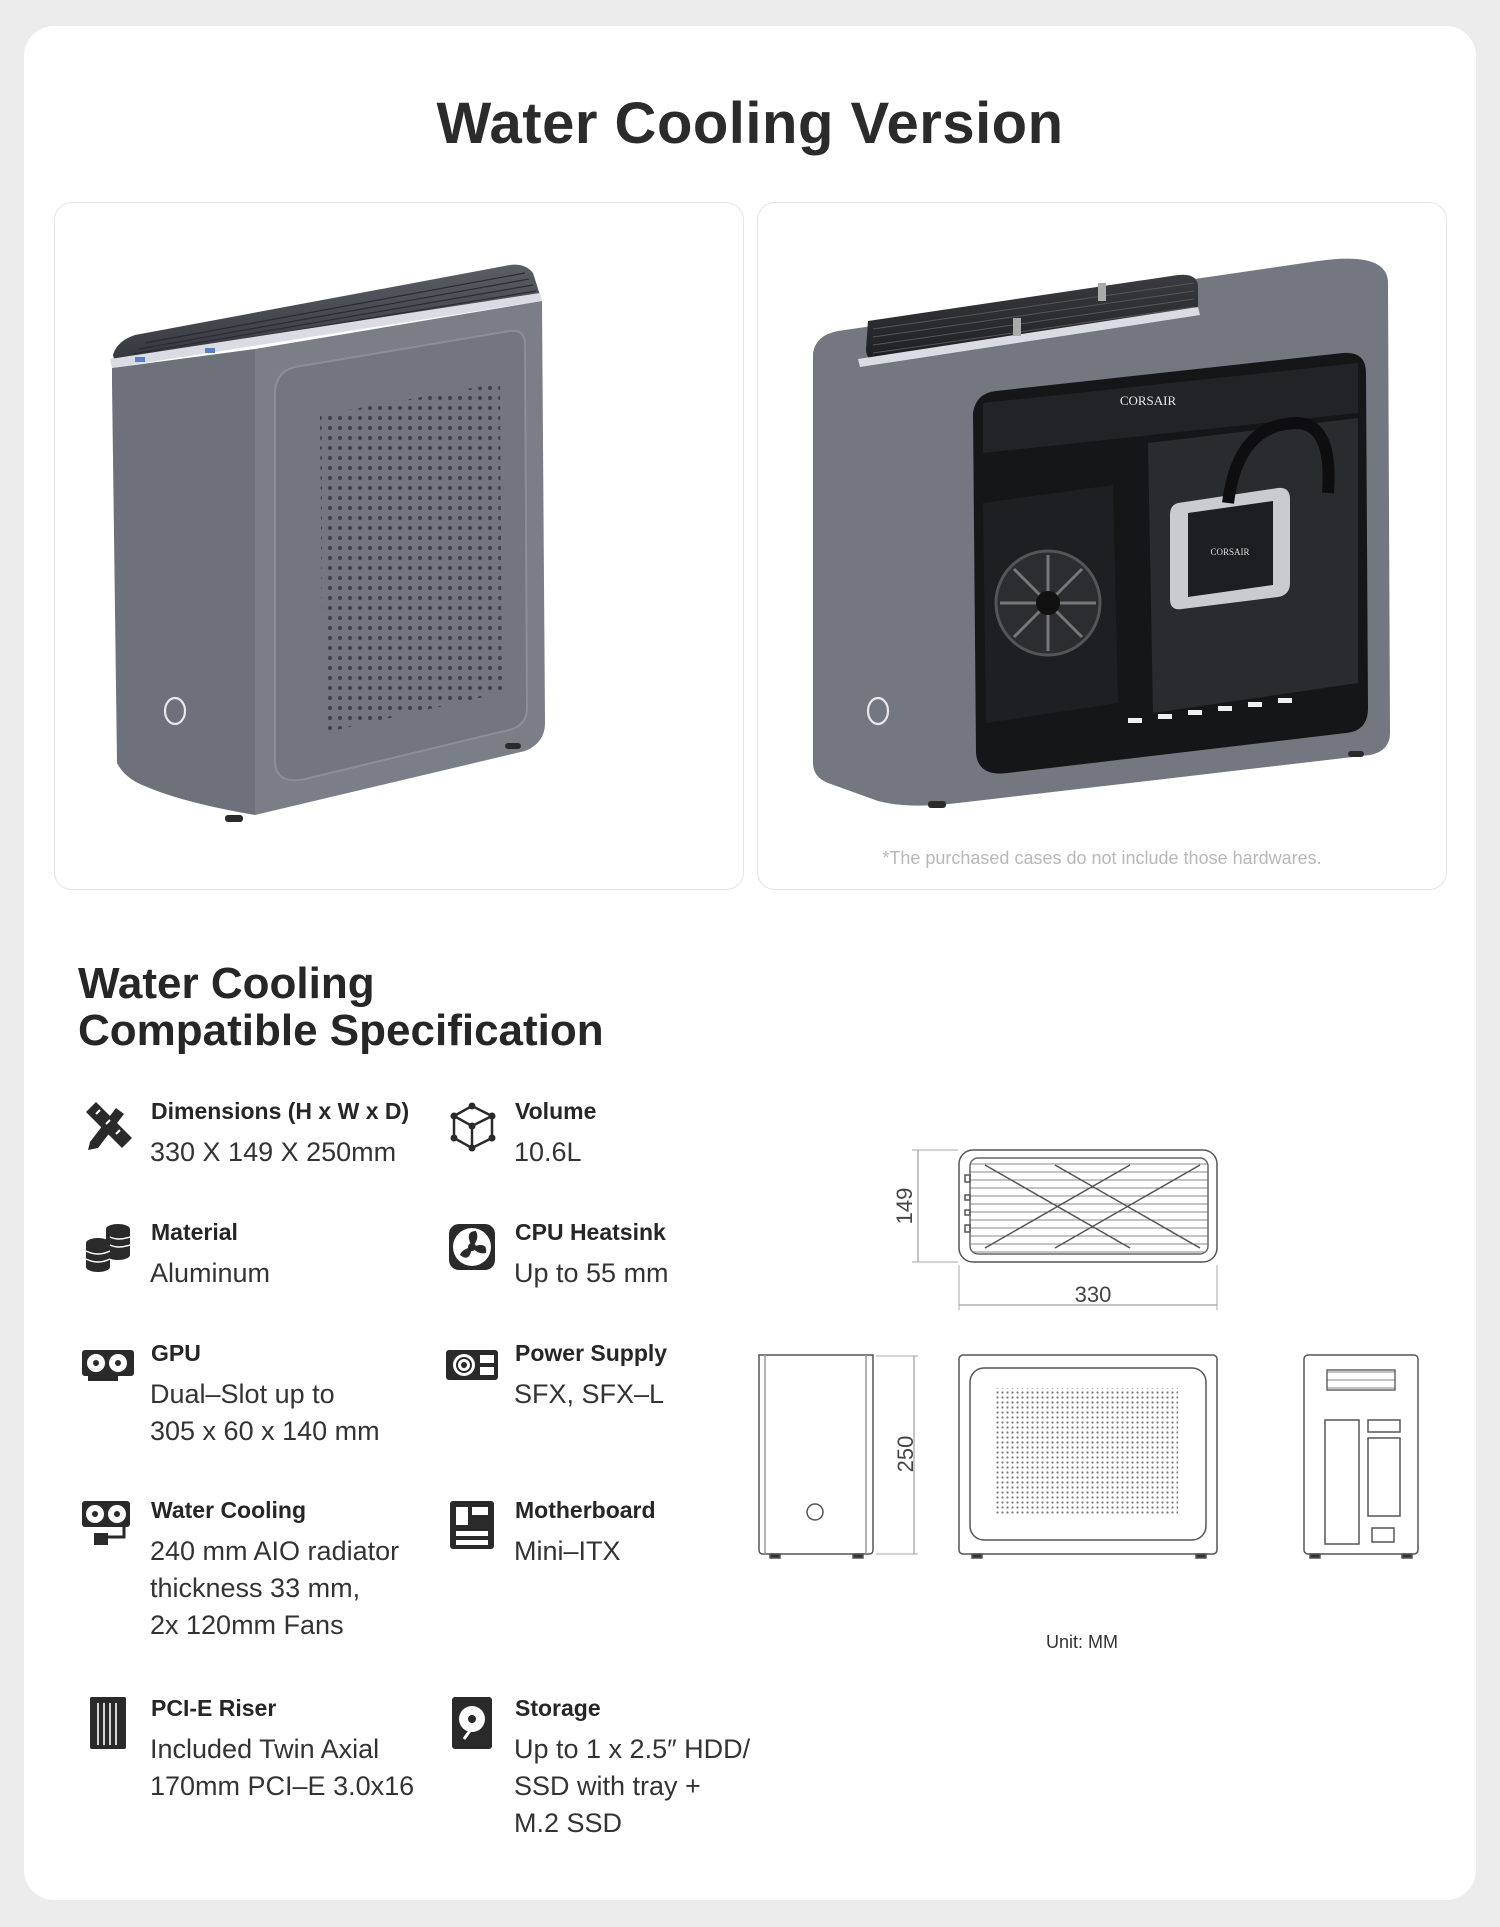  Describe the element at coordinates (816, 1456) in the screenshot. I see `side-view-drawing` at that location.